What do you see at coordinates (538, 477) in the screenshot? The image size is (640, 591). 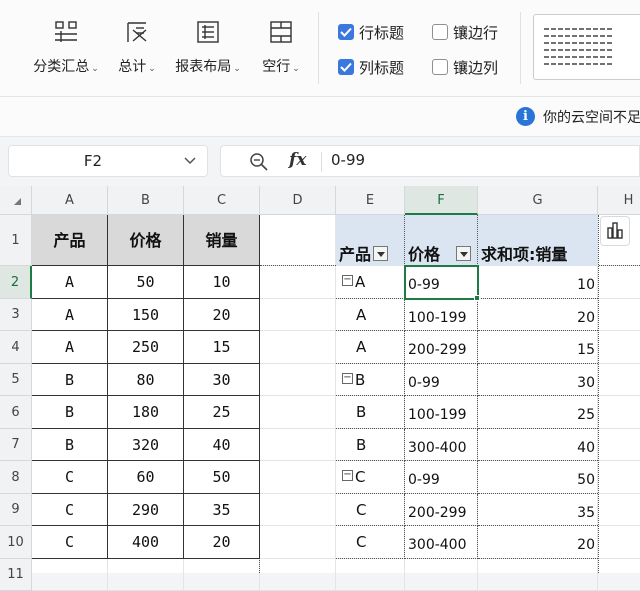 I see `pivot-sum-cell: 50` at bounding box center [538, 477].